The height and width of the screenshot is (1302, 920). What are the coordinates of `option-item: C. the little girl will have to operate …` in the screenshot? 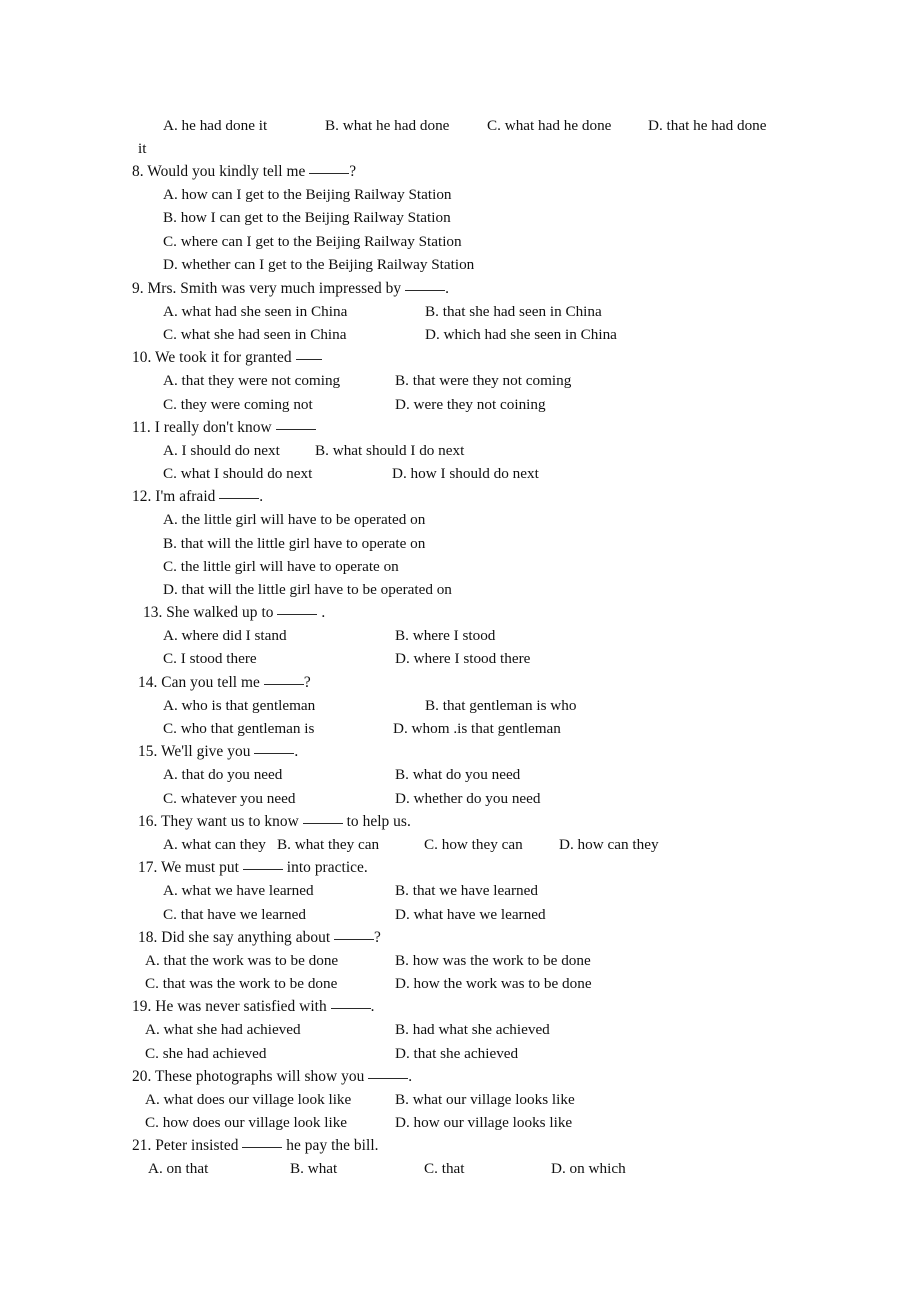 It's located at (281, 566).